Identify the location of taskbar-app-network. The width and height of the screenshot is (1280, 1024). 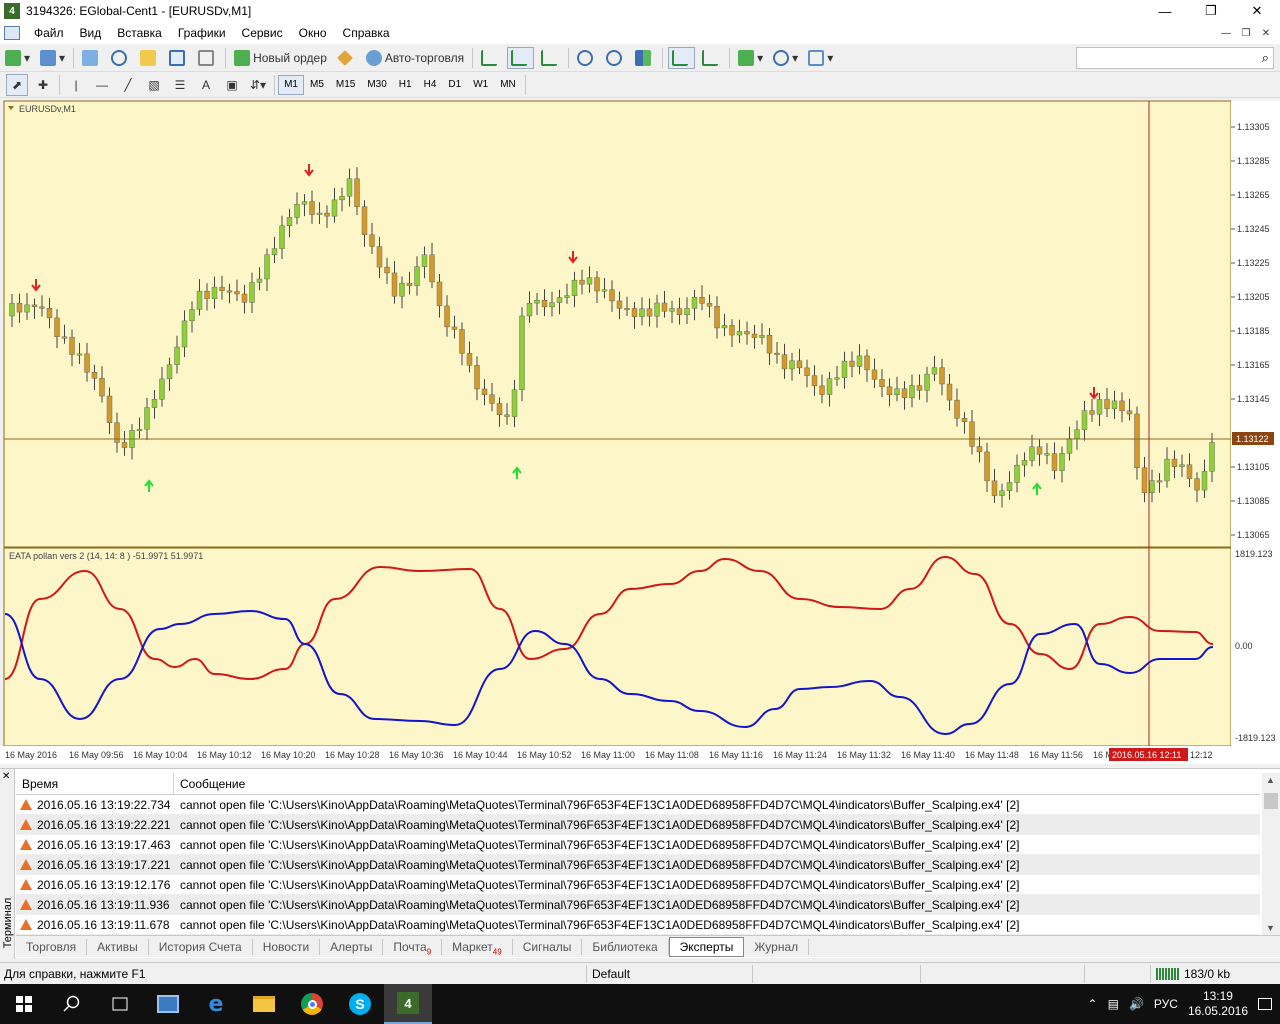
(168, 1004).